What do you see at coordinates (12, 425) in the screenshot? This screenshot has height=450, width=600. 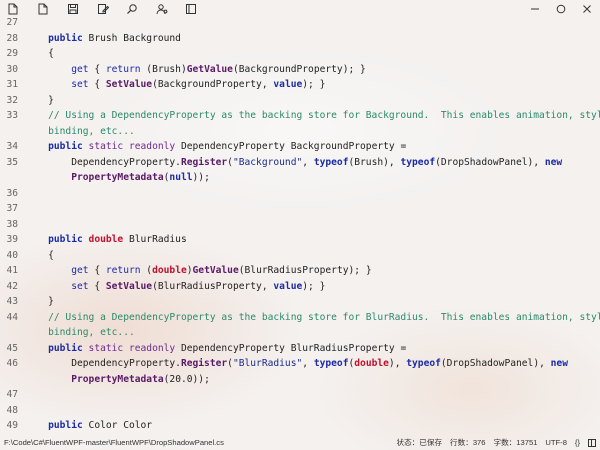 I see `line-number: 49` at bounding box center [12, 425].